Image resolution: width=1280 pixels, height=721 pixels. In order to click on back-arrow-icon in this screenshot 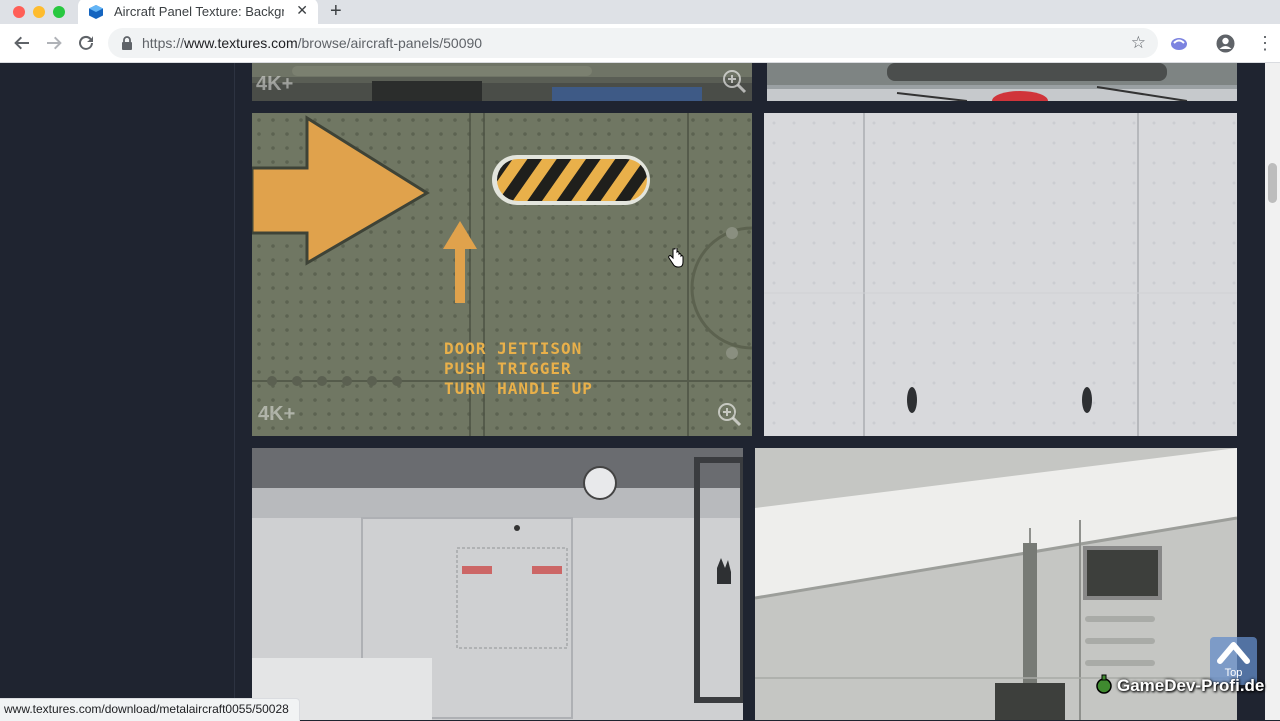, I will do `click(21, 43)`.